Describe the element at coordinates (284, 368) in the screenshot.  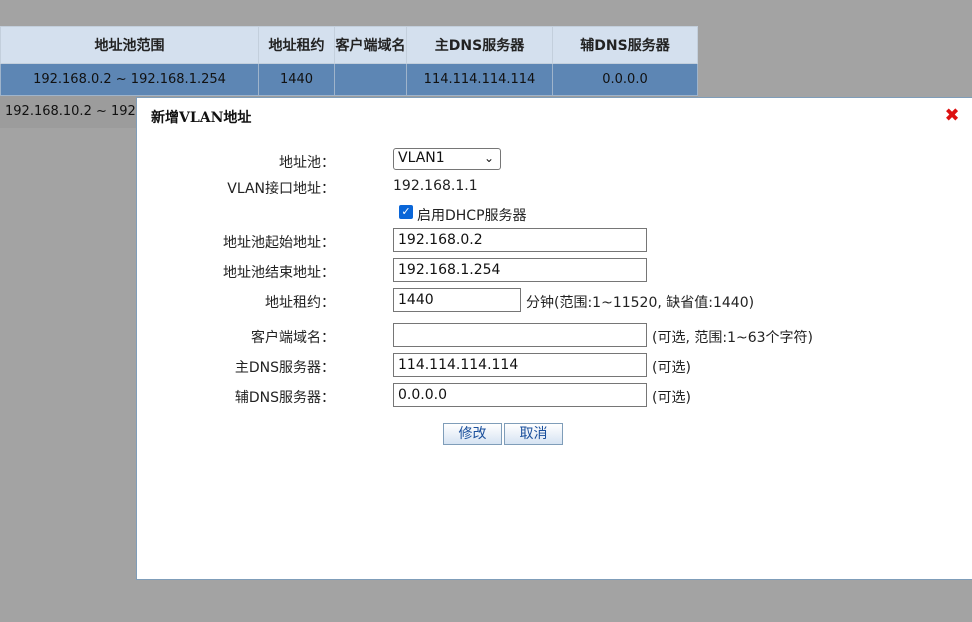
I see `dns1-label: 主DNS服务器：` at that location.